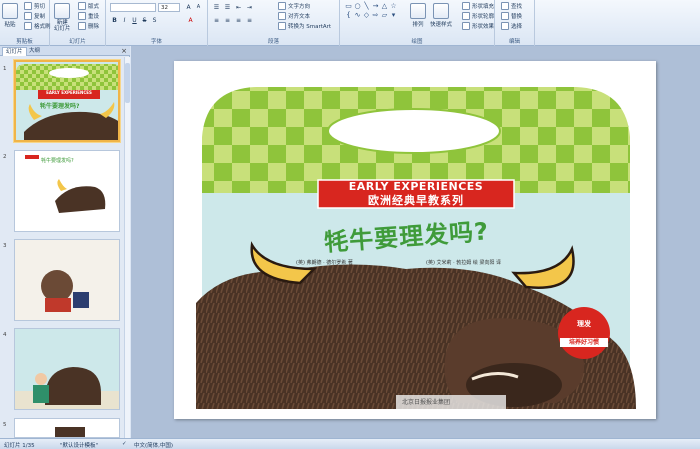 The height and width of the screenshot is (449, 700). Describe the element at coordinates (466, 6) in the screenshot. I see `fill-icon` at that location.